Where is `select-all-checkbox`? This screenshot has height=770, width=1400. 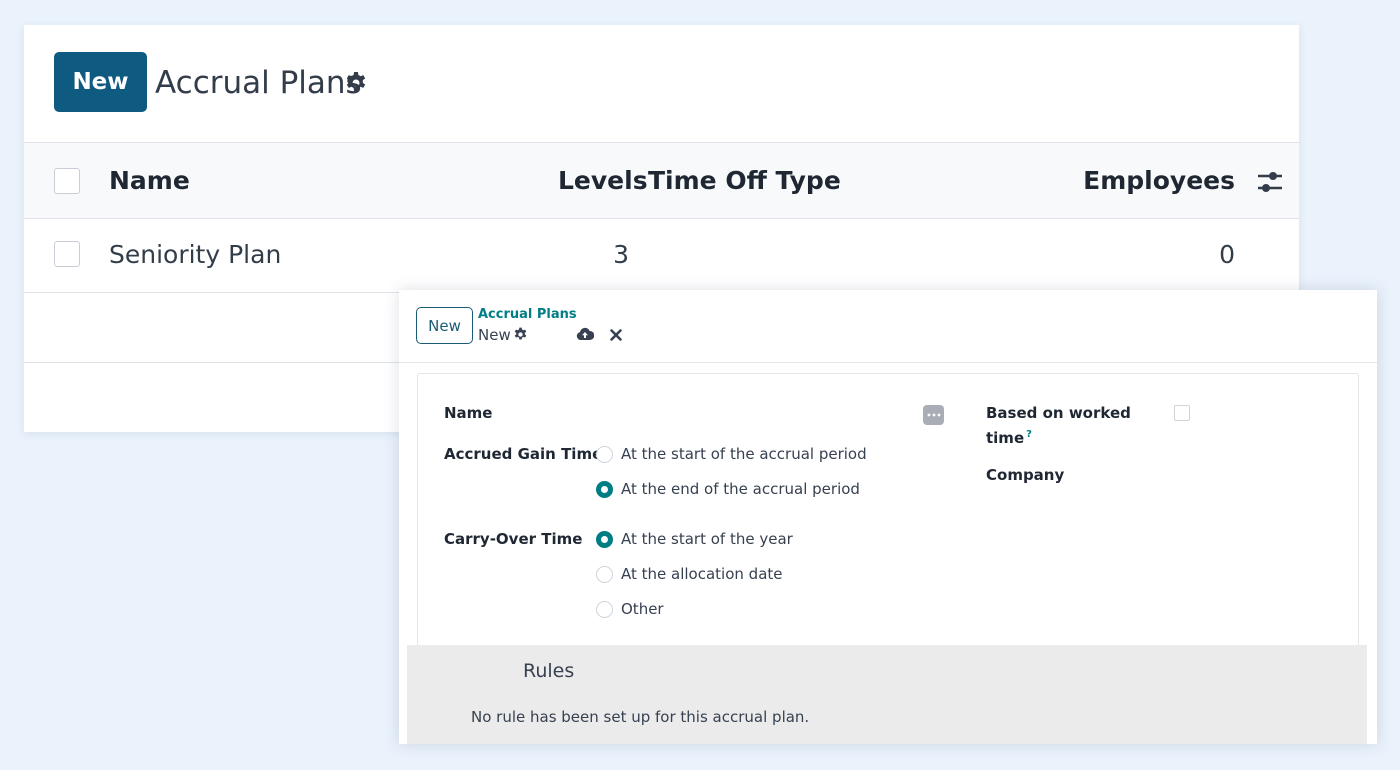 select-all-checkbox is located at coordinates (67, 181).